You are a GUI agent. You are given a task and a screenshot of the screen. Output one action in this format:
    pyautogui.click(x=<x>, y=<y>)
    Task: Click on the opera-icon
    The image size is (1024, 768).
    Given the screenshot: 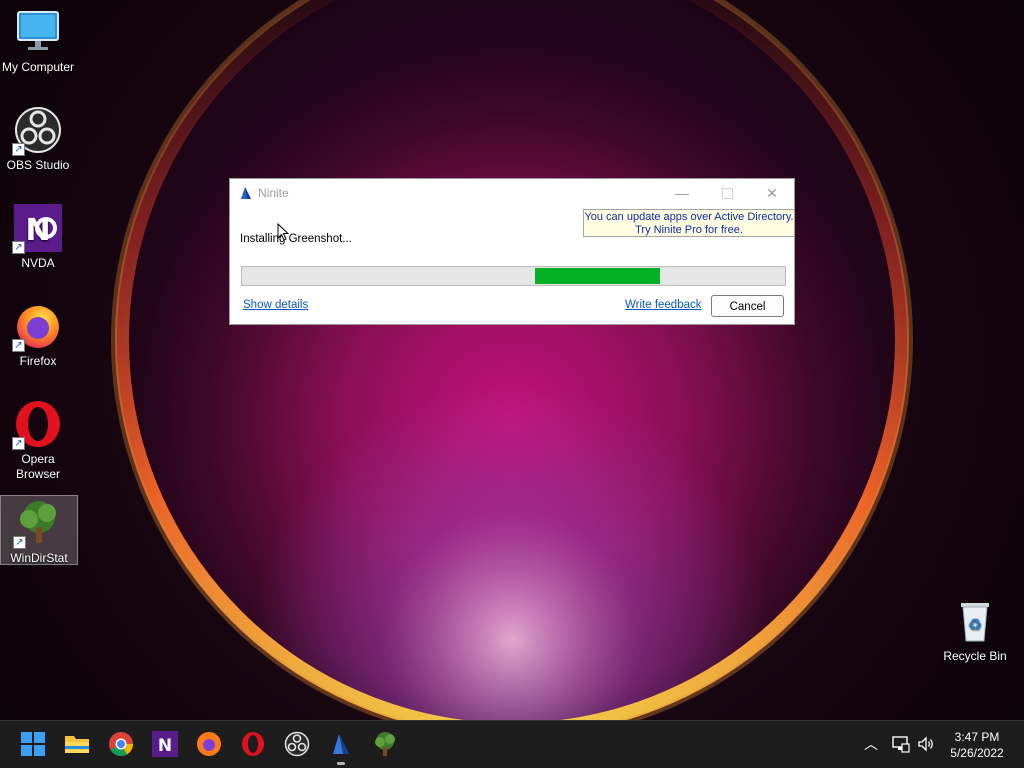 What is the action you would take?
    pyautogui.click(x=253, y=744)
    